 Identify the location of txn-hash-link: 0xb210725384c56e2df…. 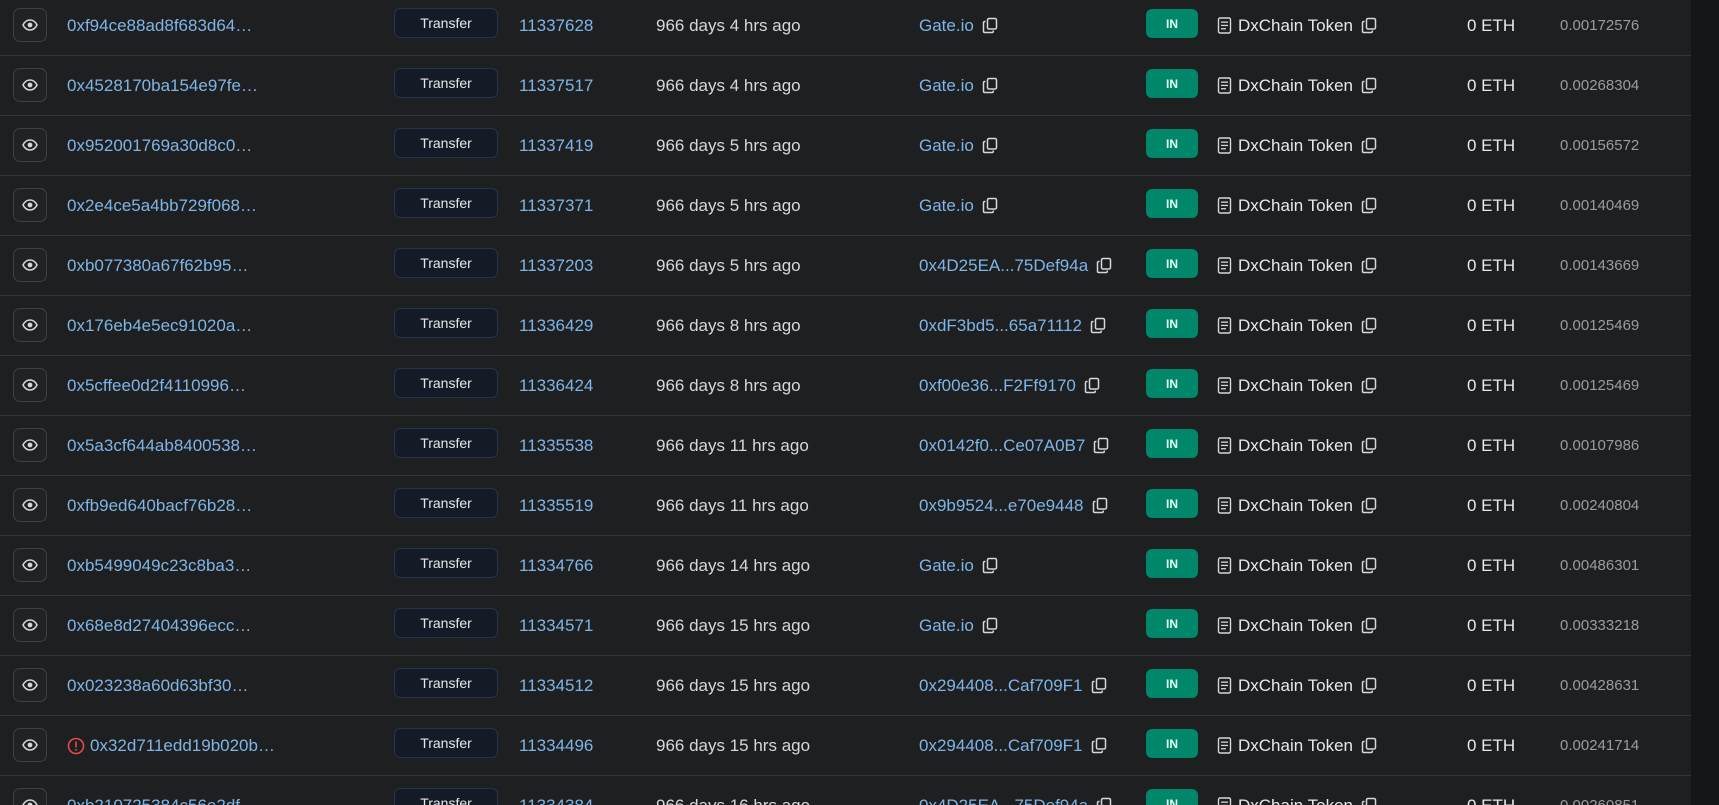
(162, 800).